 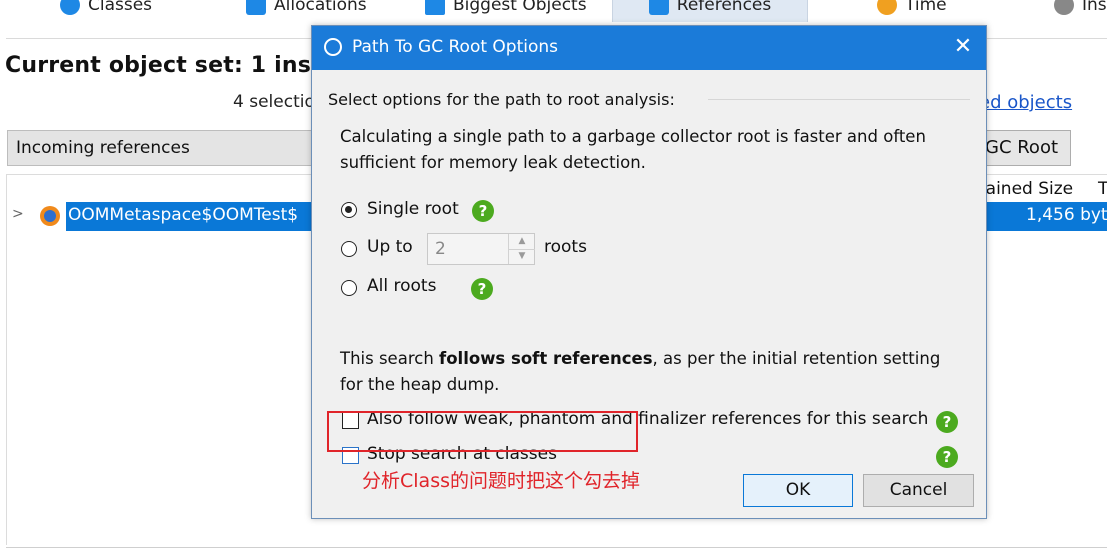 I want to click on dialog-title-bar: Path To GC Root Options ✕, so click(x=649, y=48).